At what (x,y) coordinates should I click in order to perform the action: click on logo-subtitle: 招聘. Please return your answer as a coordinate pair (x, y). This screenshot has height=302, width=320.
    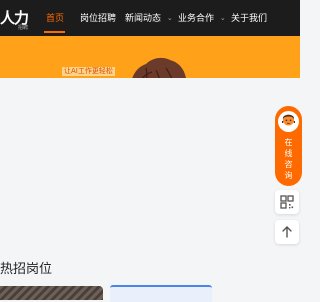
    Looking at the image, I should click on (23, 28).